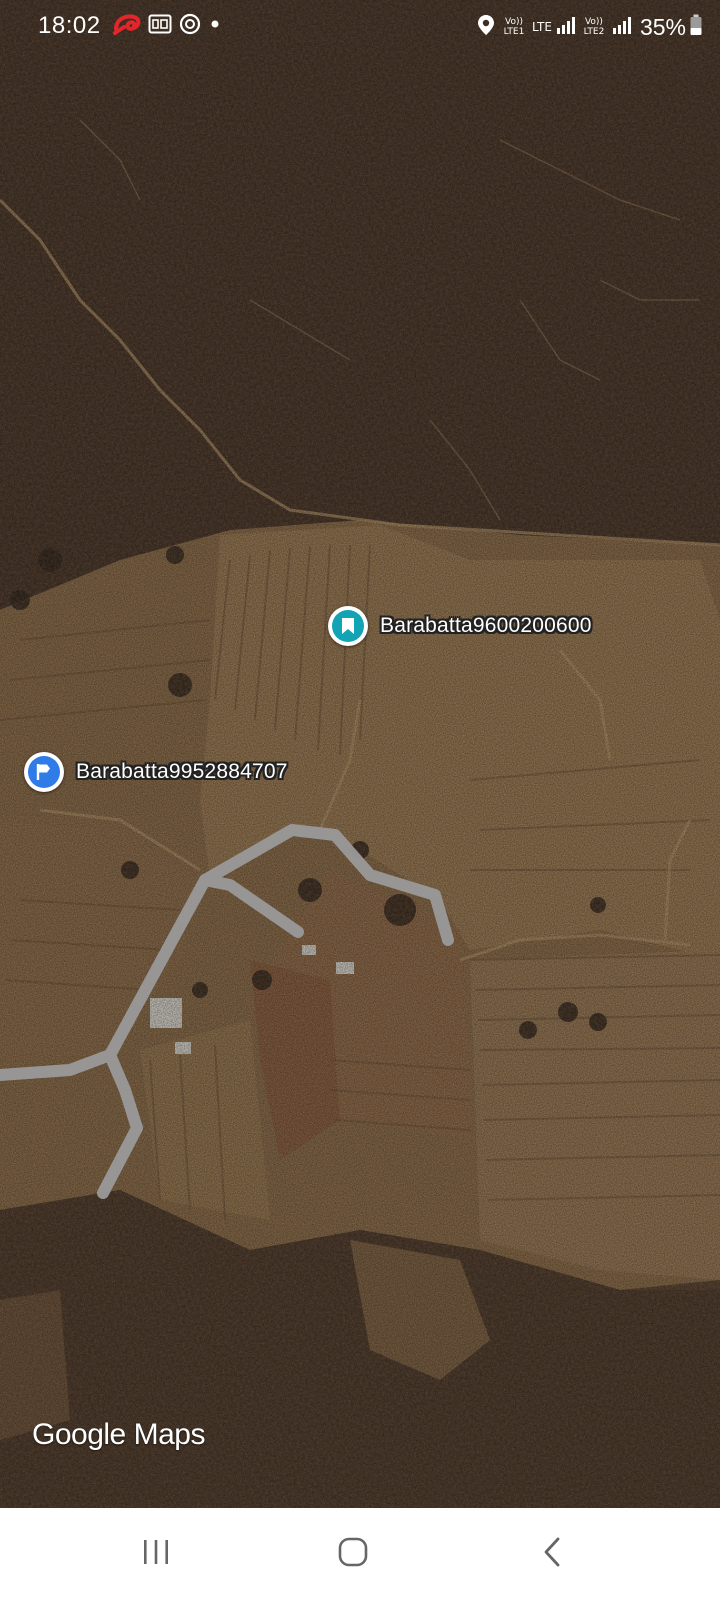 Image resolution: width=720 pixels, height=1600 pixels. I want to click on maps-wordmark: Maps, so click(169, 1434).